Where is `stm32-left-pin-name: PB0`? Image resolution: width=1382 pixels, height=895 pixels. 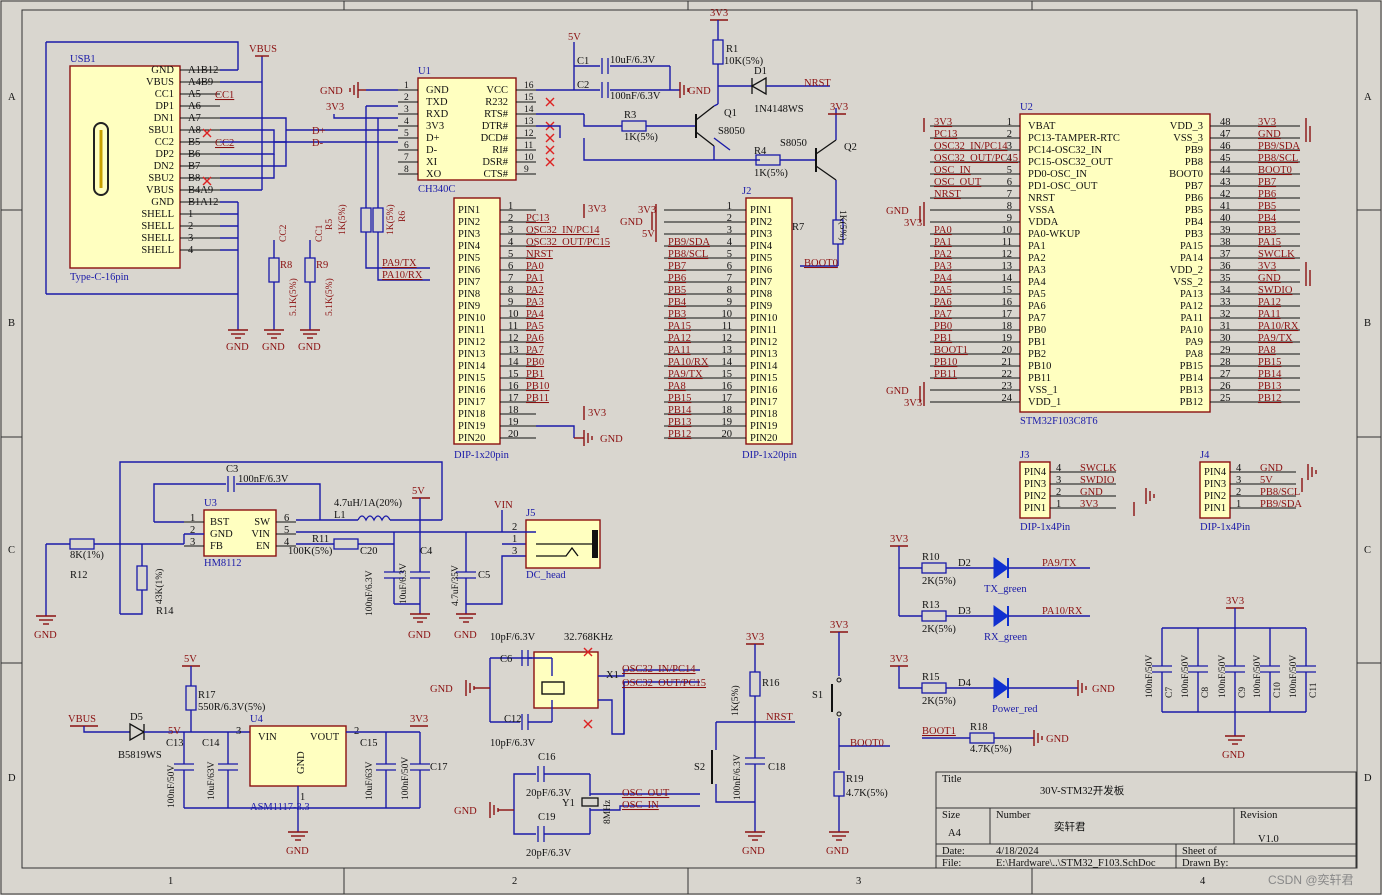
stm32-left-pin-name: PB0 is located at coordinates (1037, 330).